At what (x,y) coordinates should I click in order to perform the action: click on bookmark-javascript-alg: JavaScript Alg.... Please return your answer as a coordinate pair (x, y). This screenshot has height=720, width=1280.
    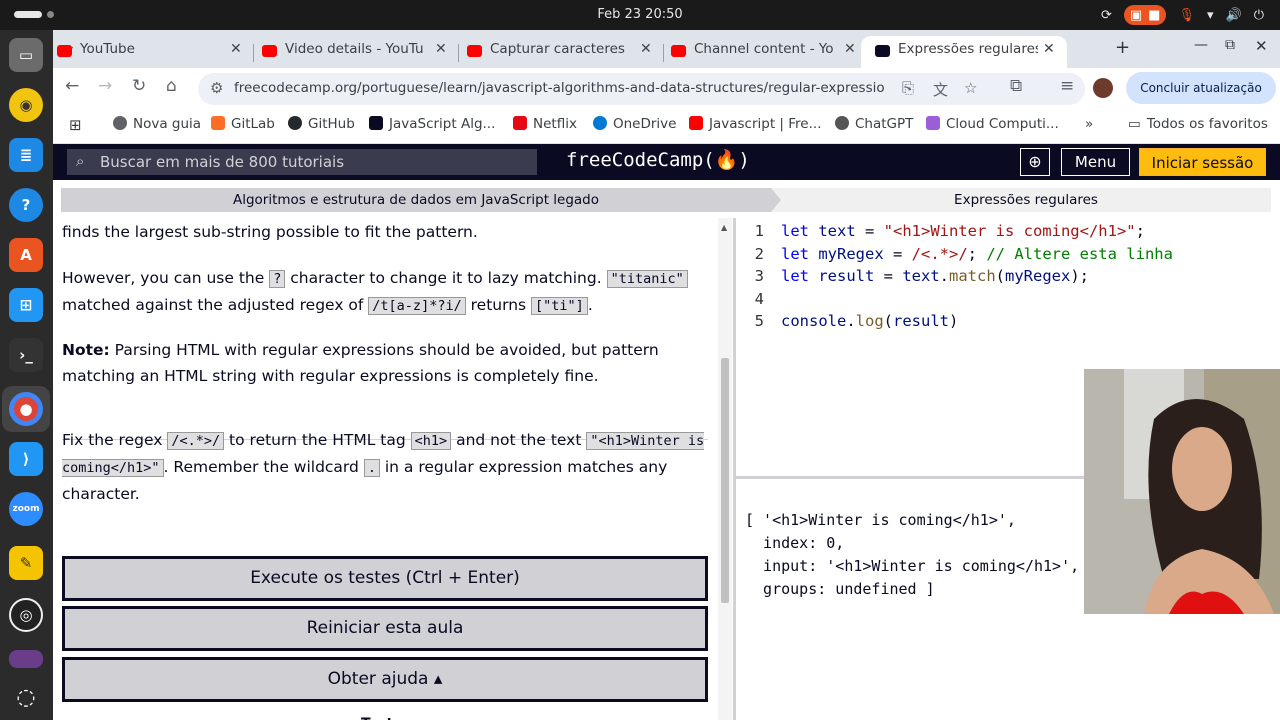
    Looking at the image, I should click on (432, 124).